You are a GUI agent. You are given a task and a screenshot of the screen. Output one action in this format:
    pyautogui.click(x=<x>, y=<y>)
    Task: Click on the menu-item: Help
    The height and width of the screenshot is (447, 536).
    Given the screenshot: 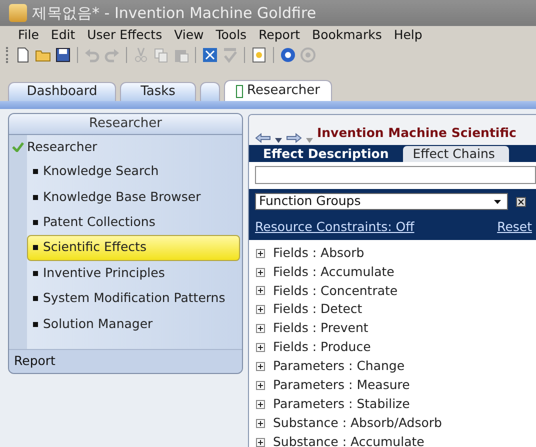 What is the action you would take?
    pyautogui.click(x=410, y=35)
    